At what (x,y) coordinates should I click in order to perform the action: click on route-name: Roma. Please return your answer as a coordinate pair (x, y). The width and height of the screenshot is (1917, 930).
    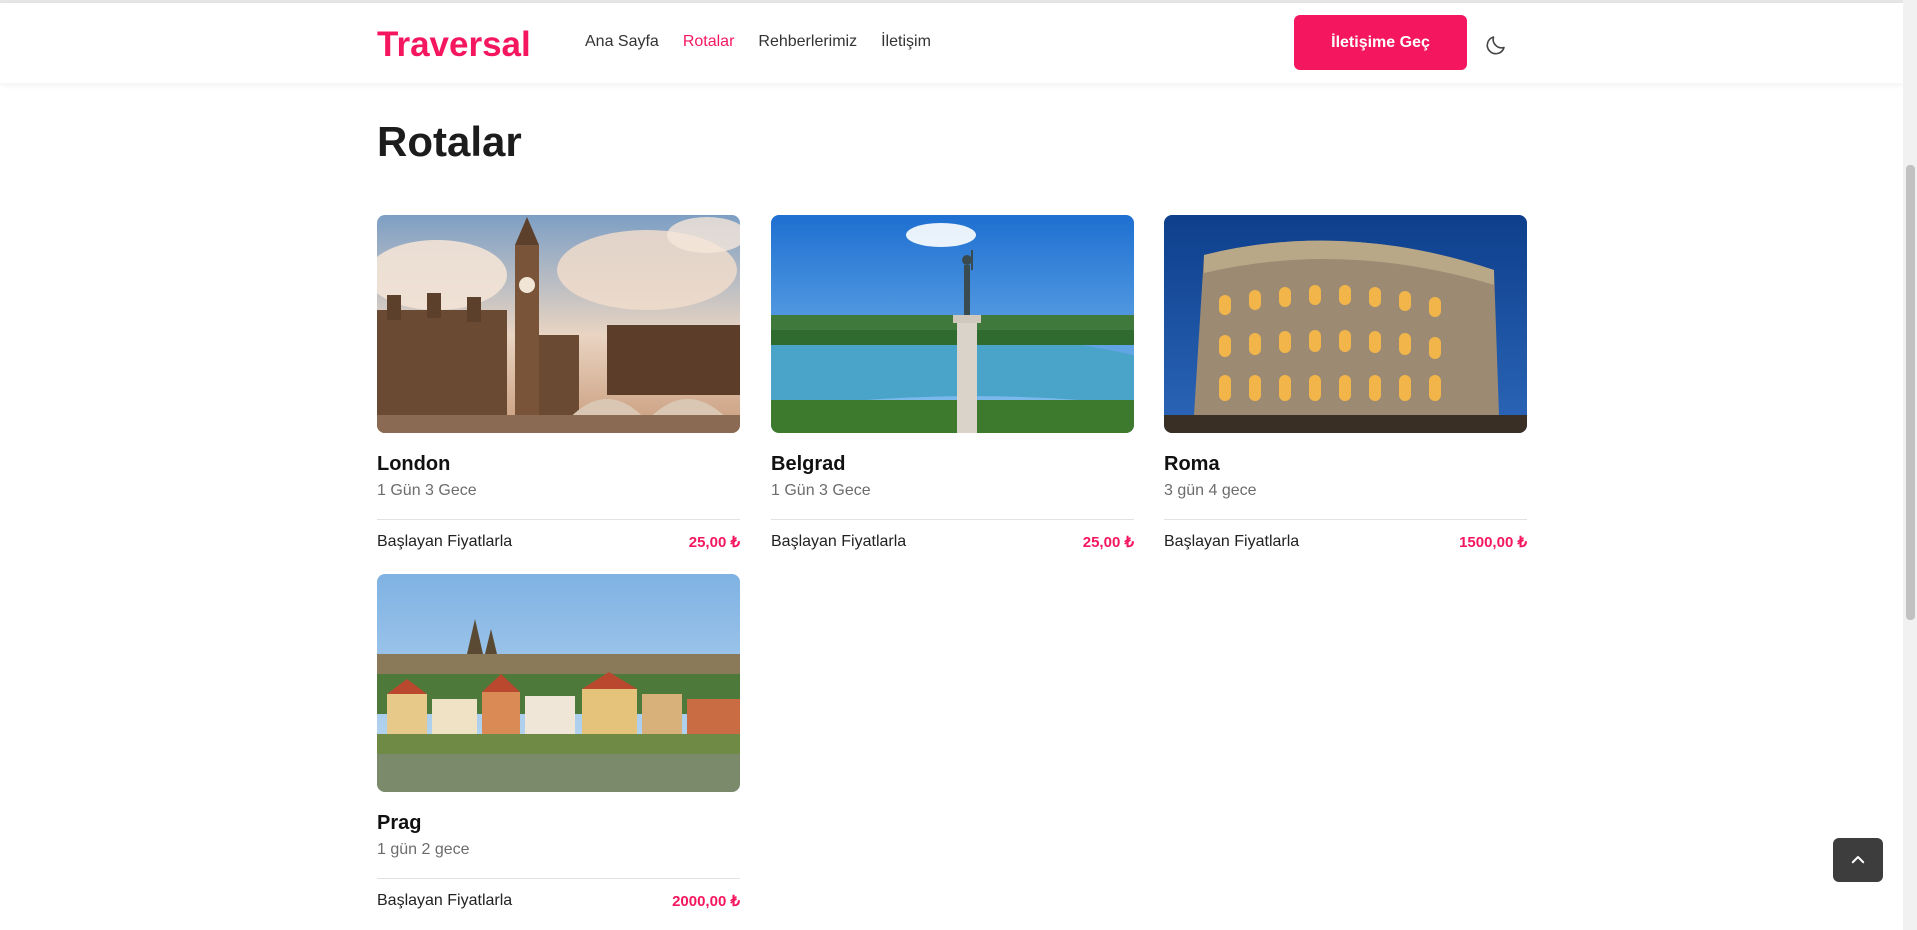
    Looking at the image, I should click on (1345, 464).